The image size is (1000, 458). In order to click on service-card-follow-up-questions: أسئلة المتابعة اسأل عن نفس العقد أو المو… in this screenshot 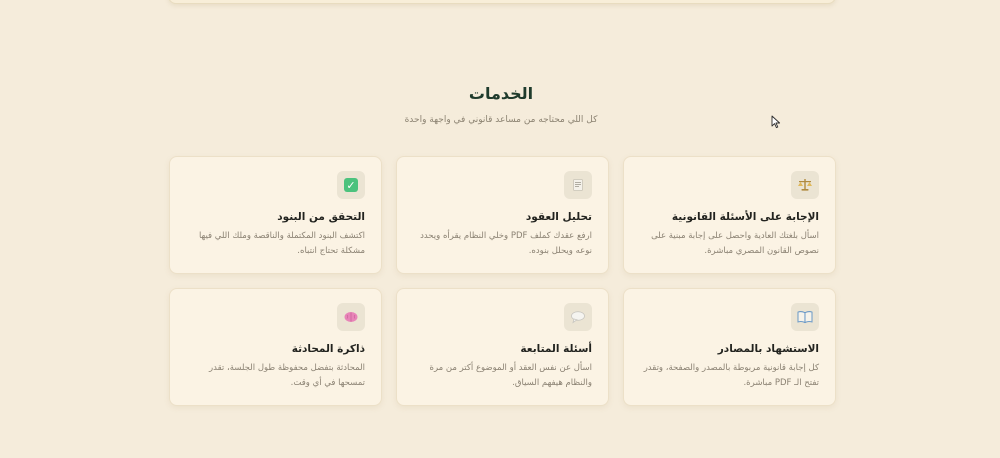, I will do `click(502, 347)`.